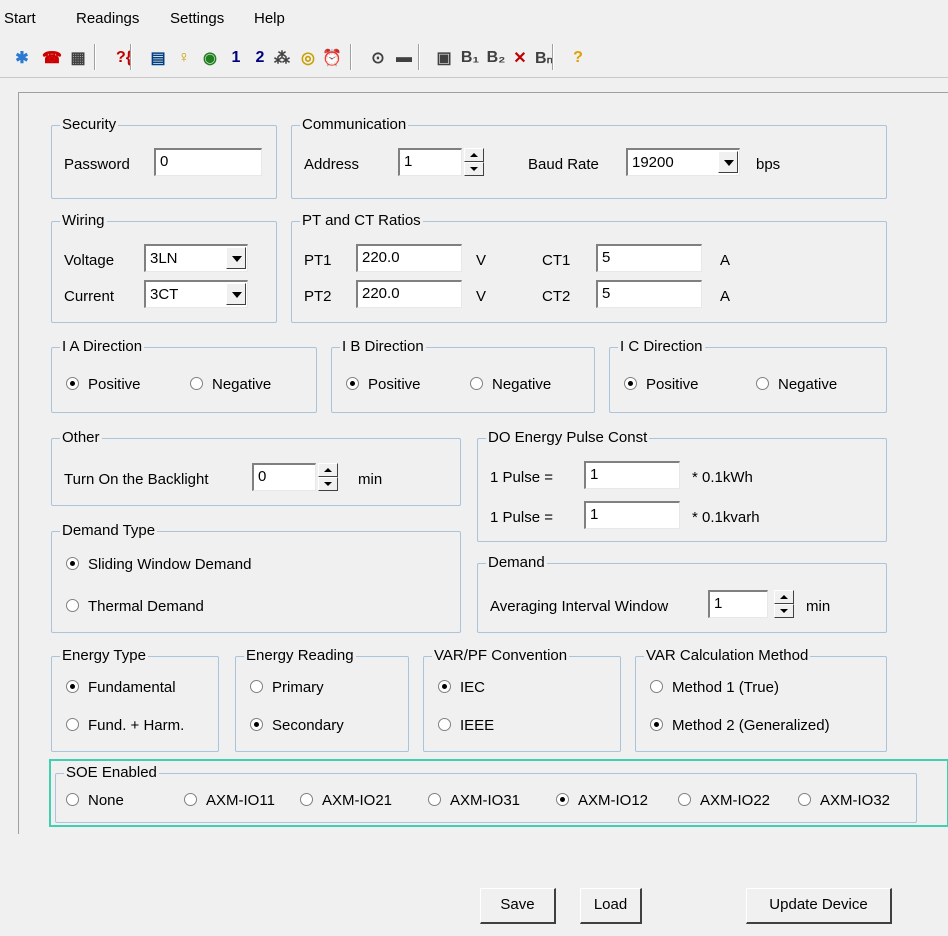 This screenshot has height=936, width=948. What do you see at coordinates (463, 375) in the screenshot?
I see `ib-direction-group: I B Direction Positive Negative` at bounding box center [463, 375].